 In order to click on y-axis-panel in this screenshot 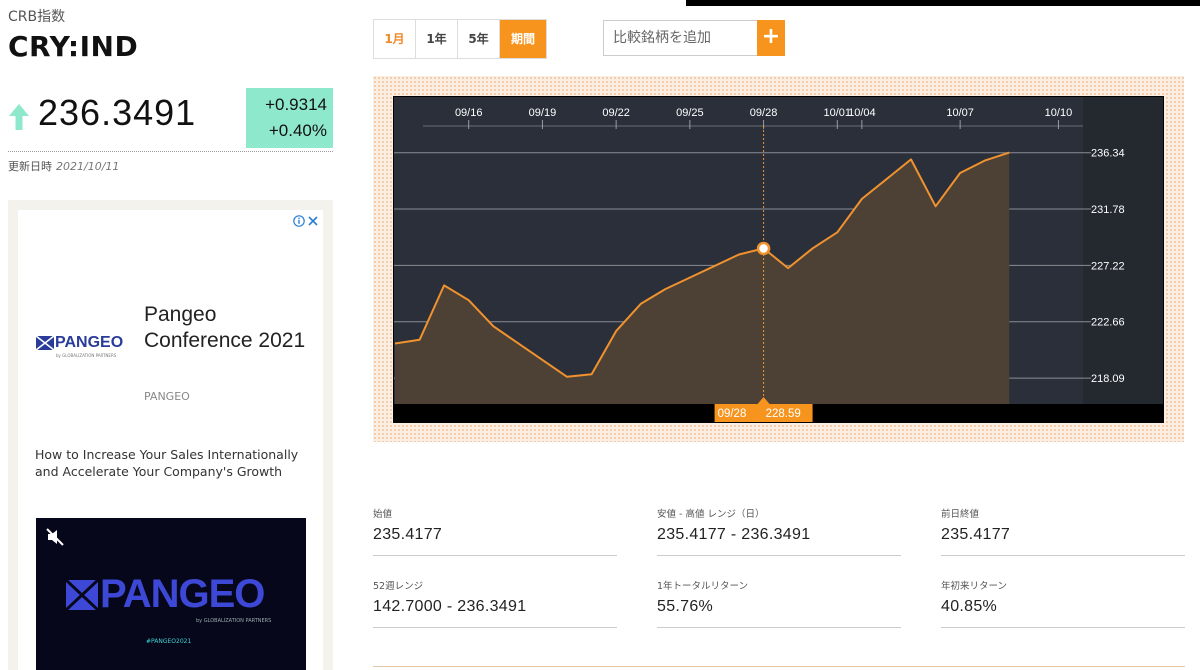, I will do `click(1123, 250)`.